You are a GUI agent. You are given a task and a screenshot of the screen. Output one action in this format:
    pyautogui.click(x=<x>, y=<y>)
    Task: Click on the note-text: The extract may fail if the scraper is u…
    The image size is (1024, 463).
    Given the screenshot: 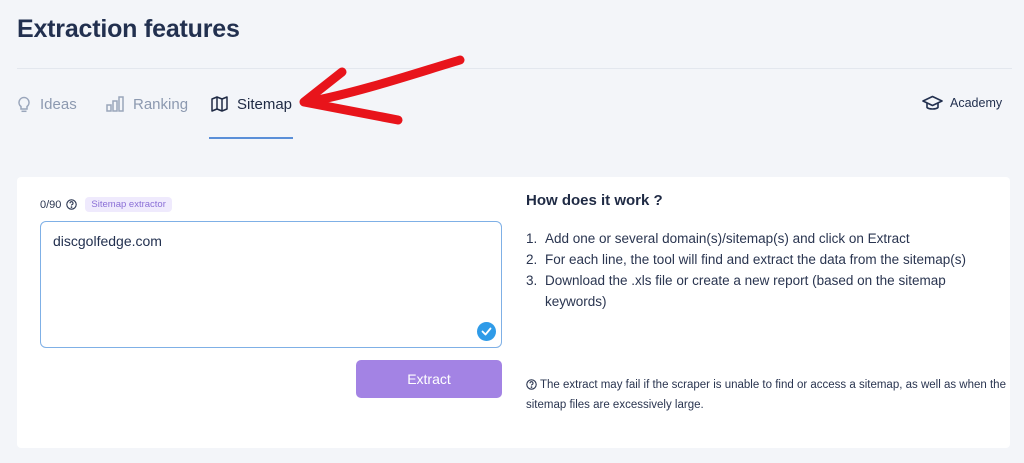 What is the action you would take?
    pyautogui.click(x=766, y=395)
    